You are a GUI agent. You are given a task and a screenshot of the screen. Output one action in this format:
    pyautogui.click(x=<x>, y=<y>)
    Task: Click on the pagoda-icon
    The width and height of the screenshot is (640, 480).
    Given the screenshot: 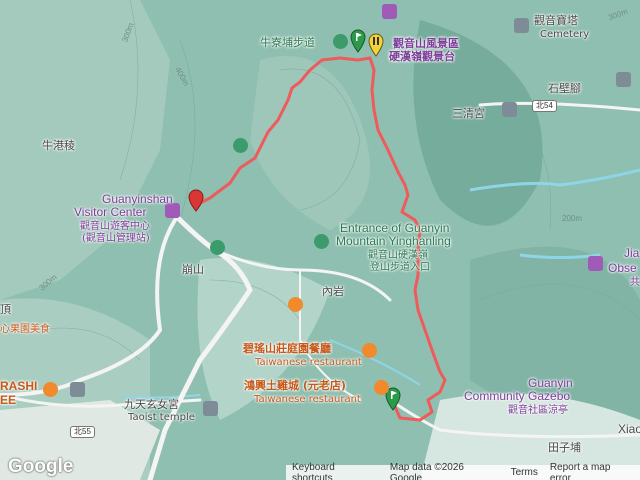 What is the action you would take?
    pyautogui.click(x=521, y=25)
    